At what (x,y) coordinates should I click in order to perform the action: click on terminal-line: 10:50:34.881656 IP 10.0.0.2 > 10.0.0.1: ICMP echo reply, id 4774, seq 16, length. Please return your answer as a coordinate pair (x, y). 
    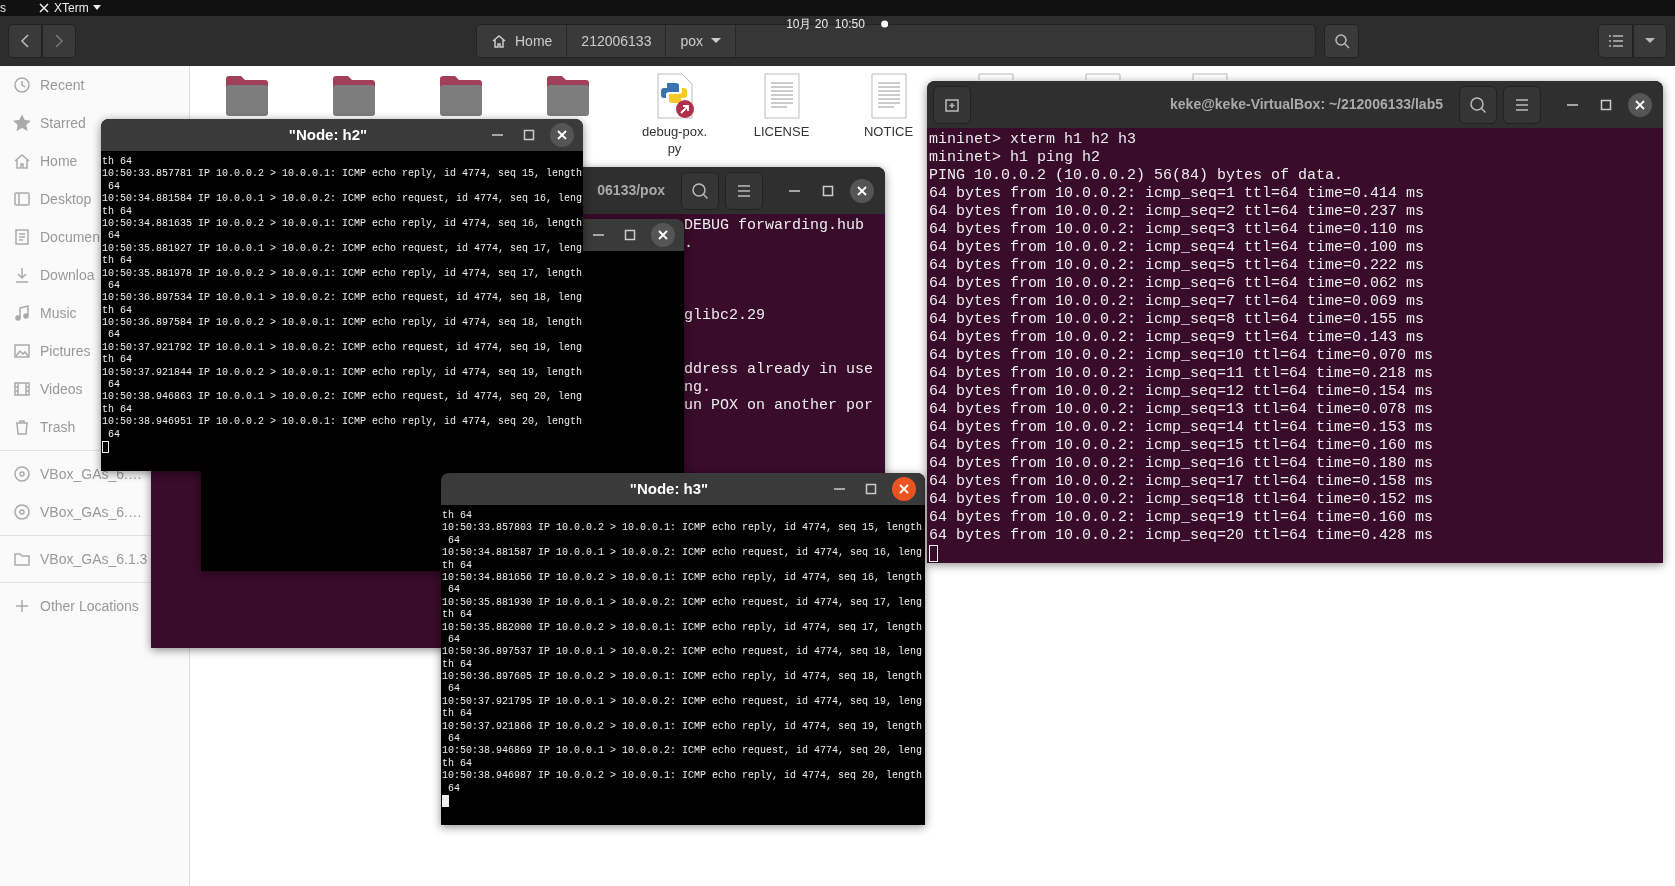
    Looking at the image, I should click on (683, 578).